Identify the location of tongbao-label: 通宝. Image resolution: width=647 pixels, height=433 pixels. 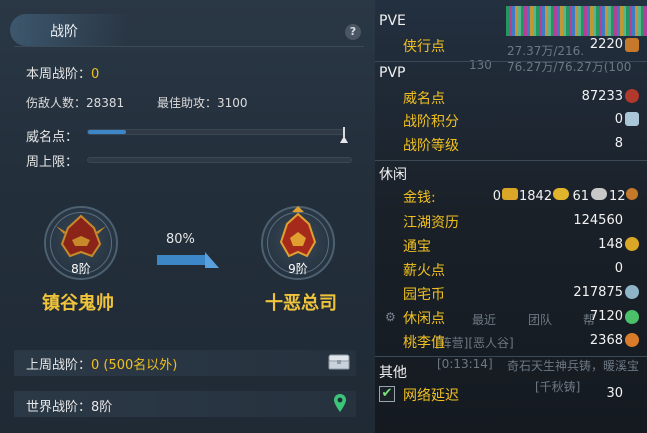
(417, 247).